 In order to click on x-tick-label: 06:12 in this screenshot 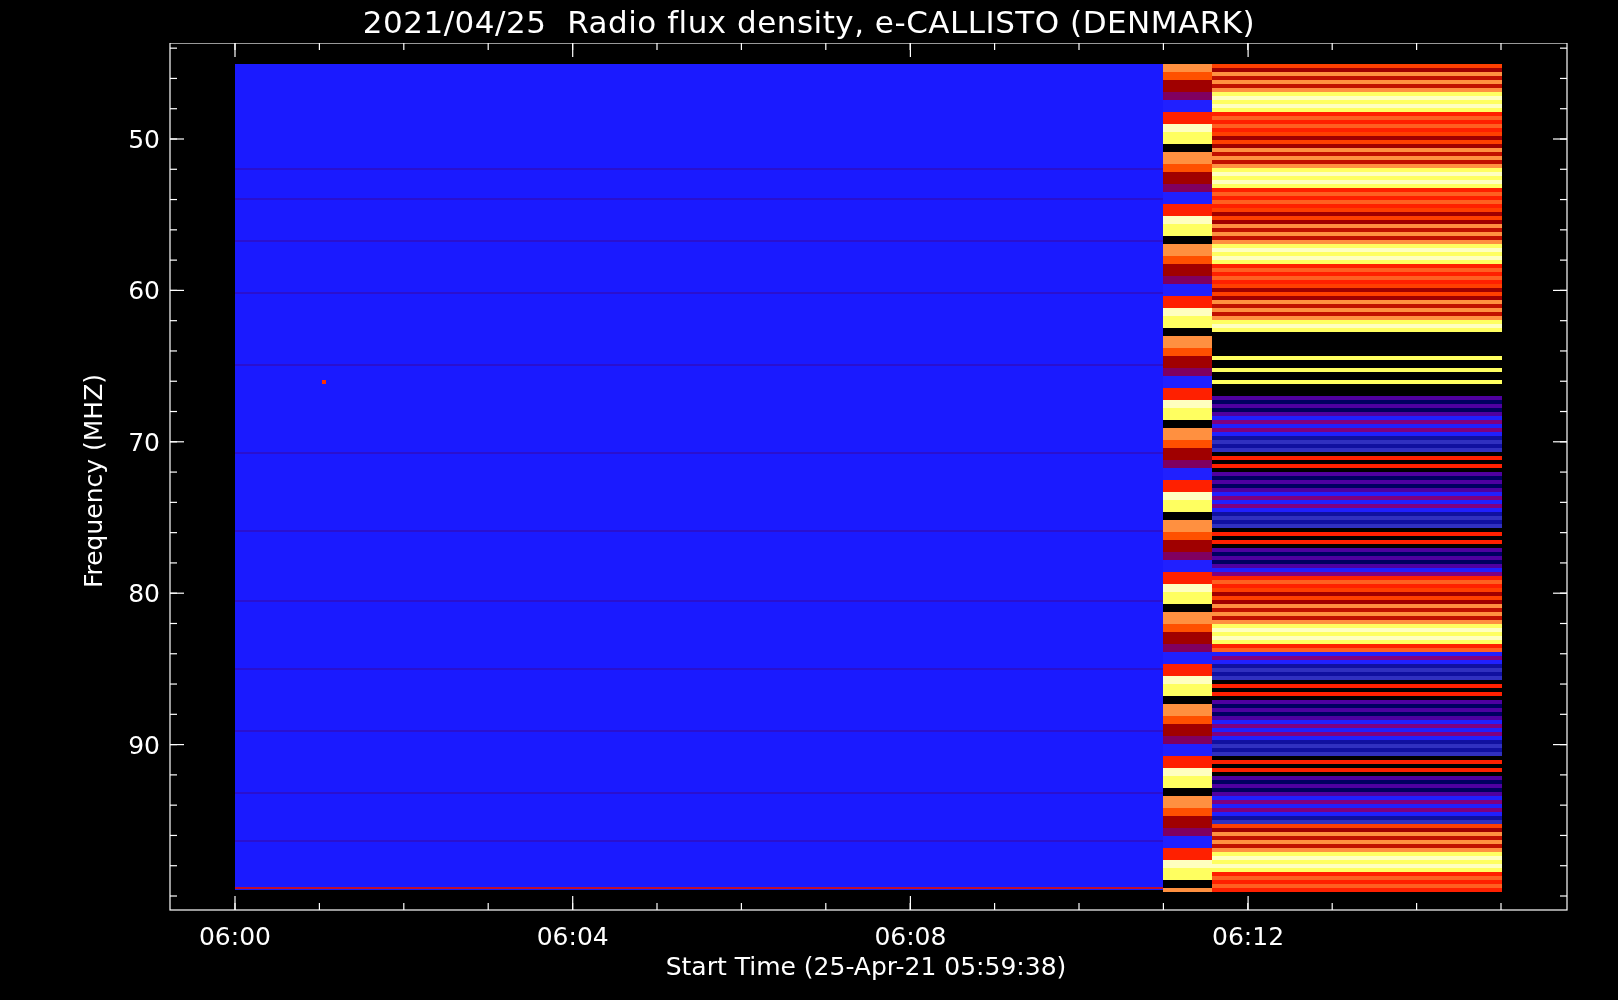, I will do `click(1248, 936)`.